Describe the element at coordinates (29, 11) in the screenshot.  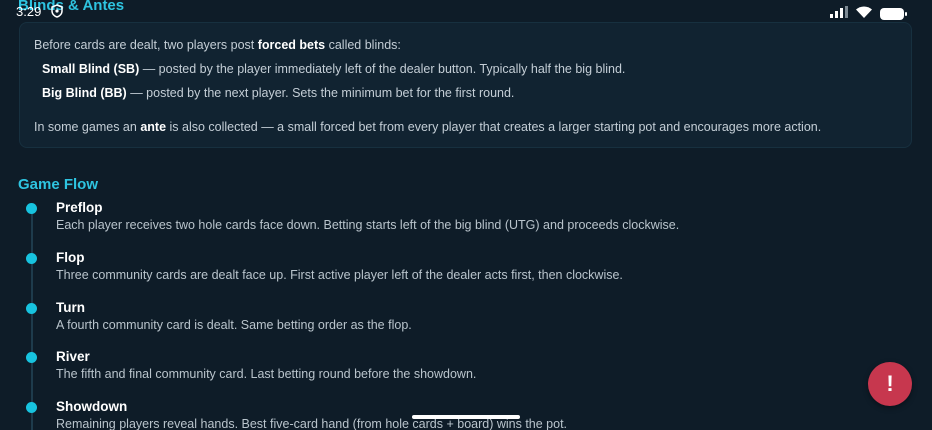
I see `status-time: 3:29` at that location.